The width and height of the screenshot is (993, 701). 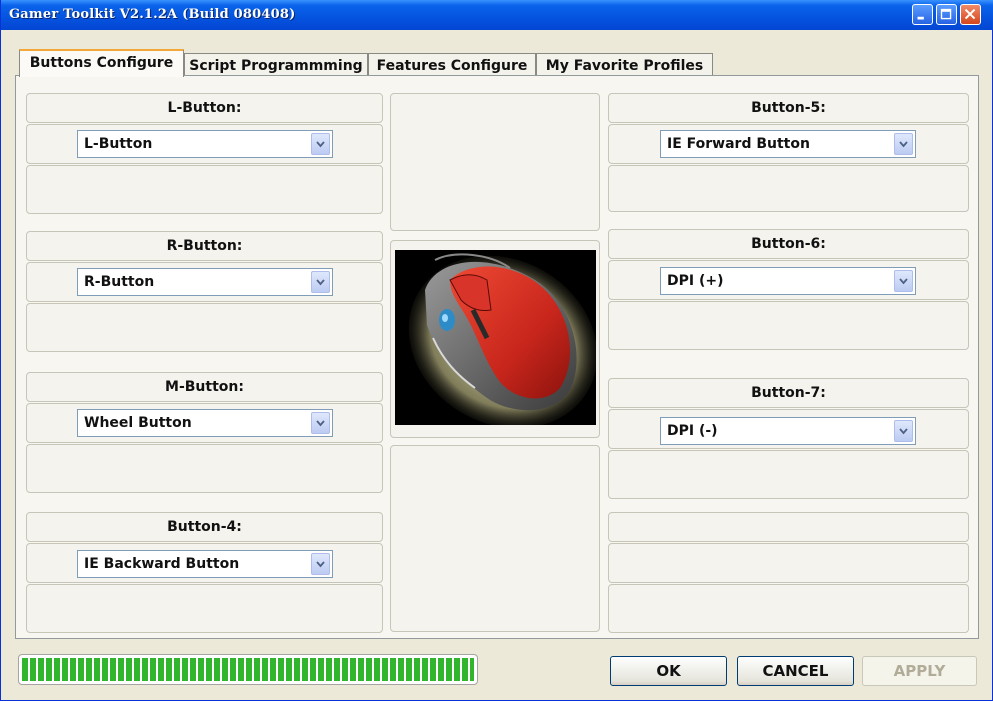 What do you see at coordinates (920, 18) in the screenshot?
I see `minimize-icon` at bounding box center [920, 18].